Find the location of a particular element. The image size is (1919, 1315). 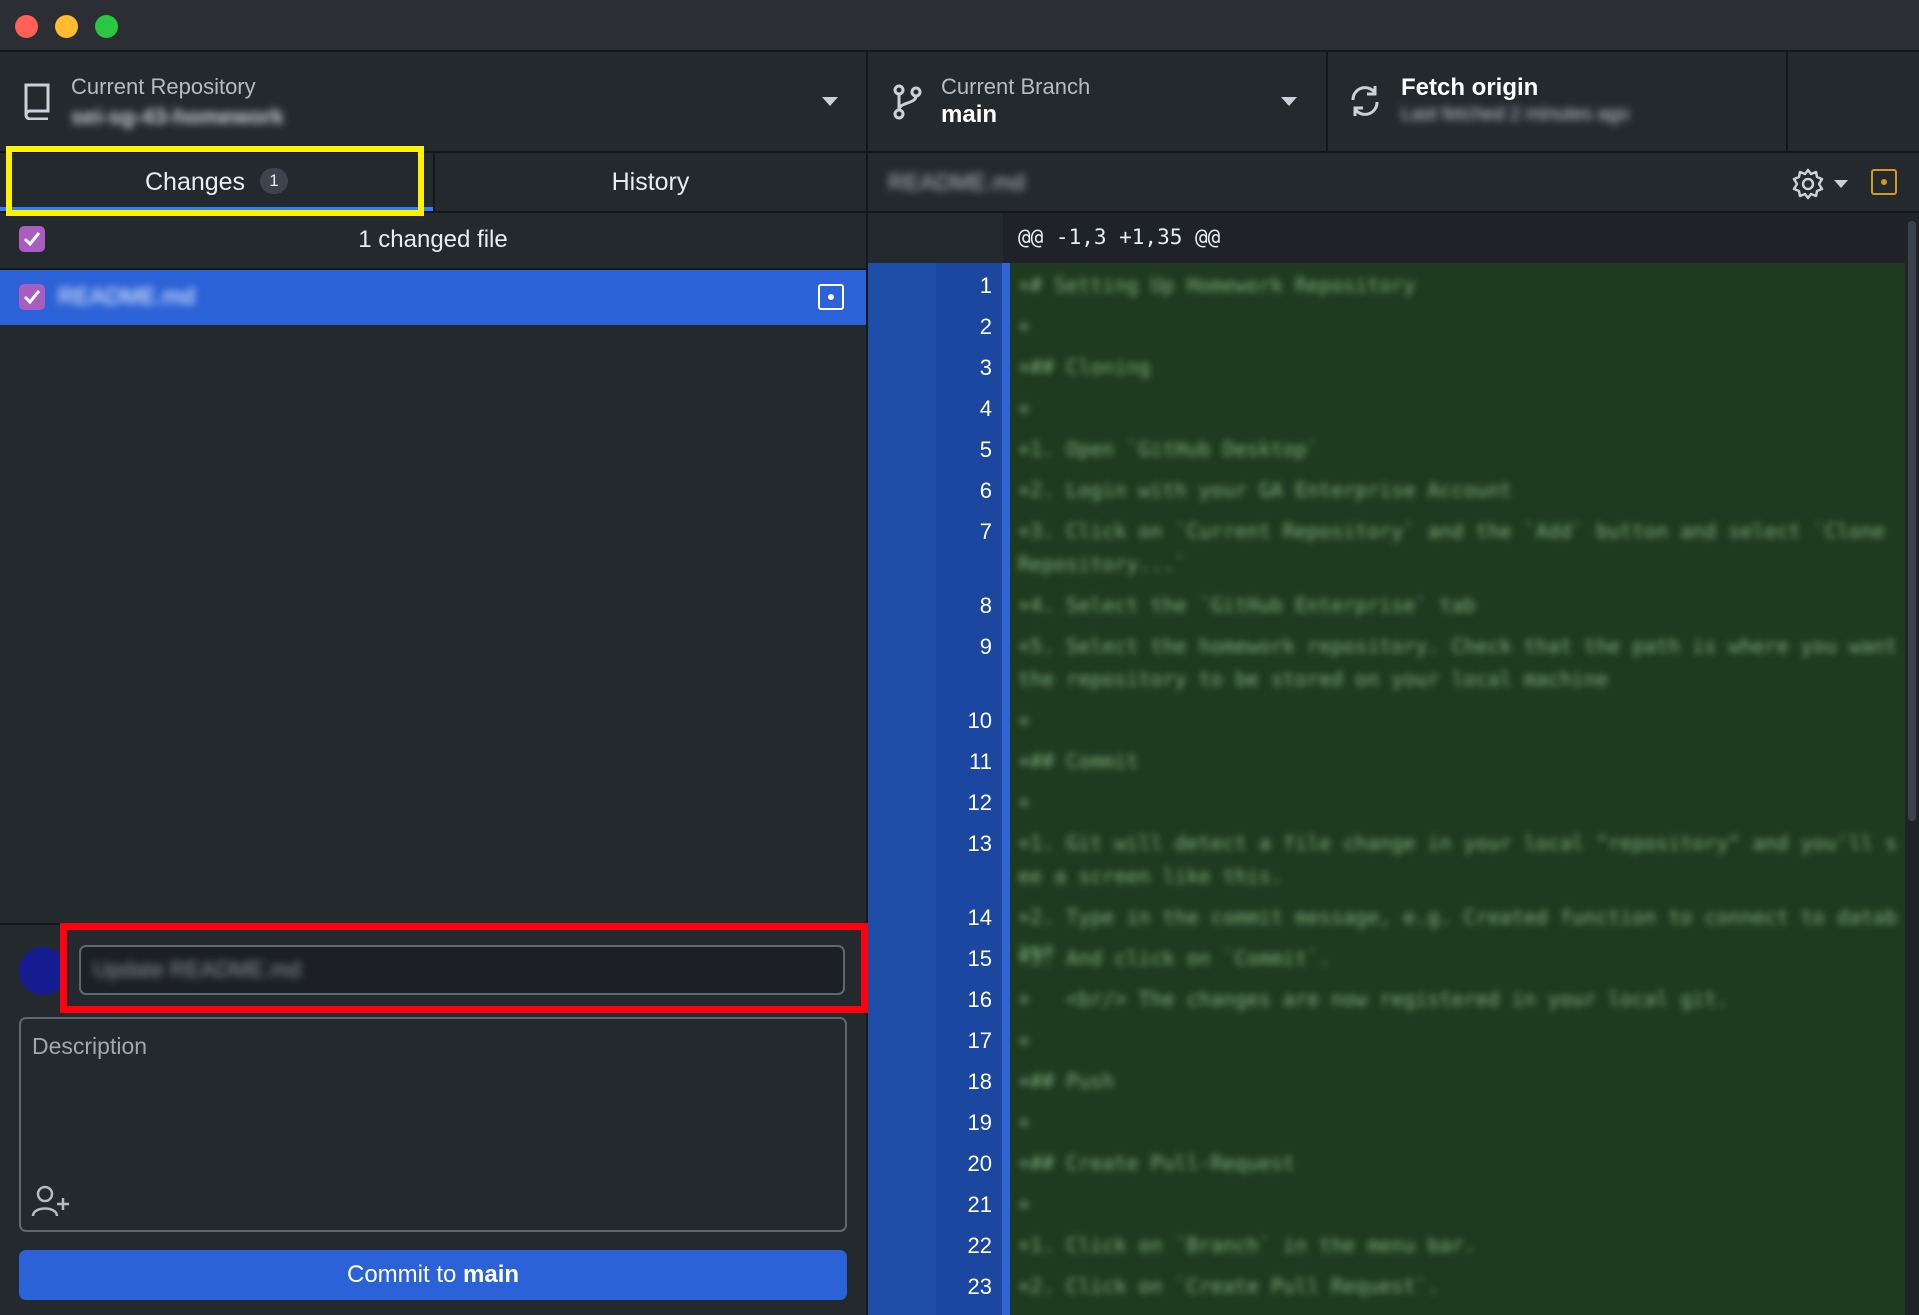

line-number: 14 is located at coordinates (979, 917).